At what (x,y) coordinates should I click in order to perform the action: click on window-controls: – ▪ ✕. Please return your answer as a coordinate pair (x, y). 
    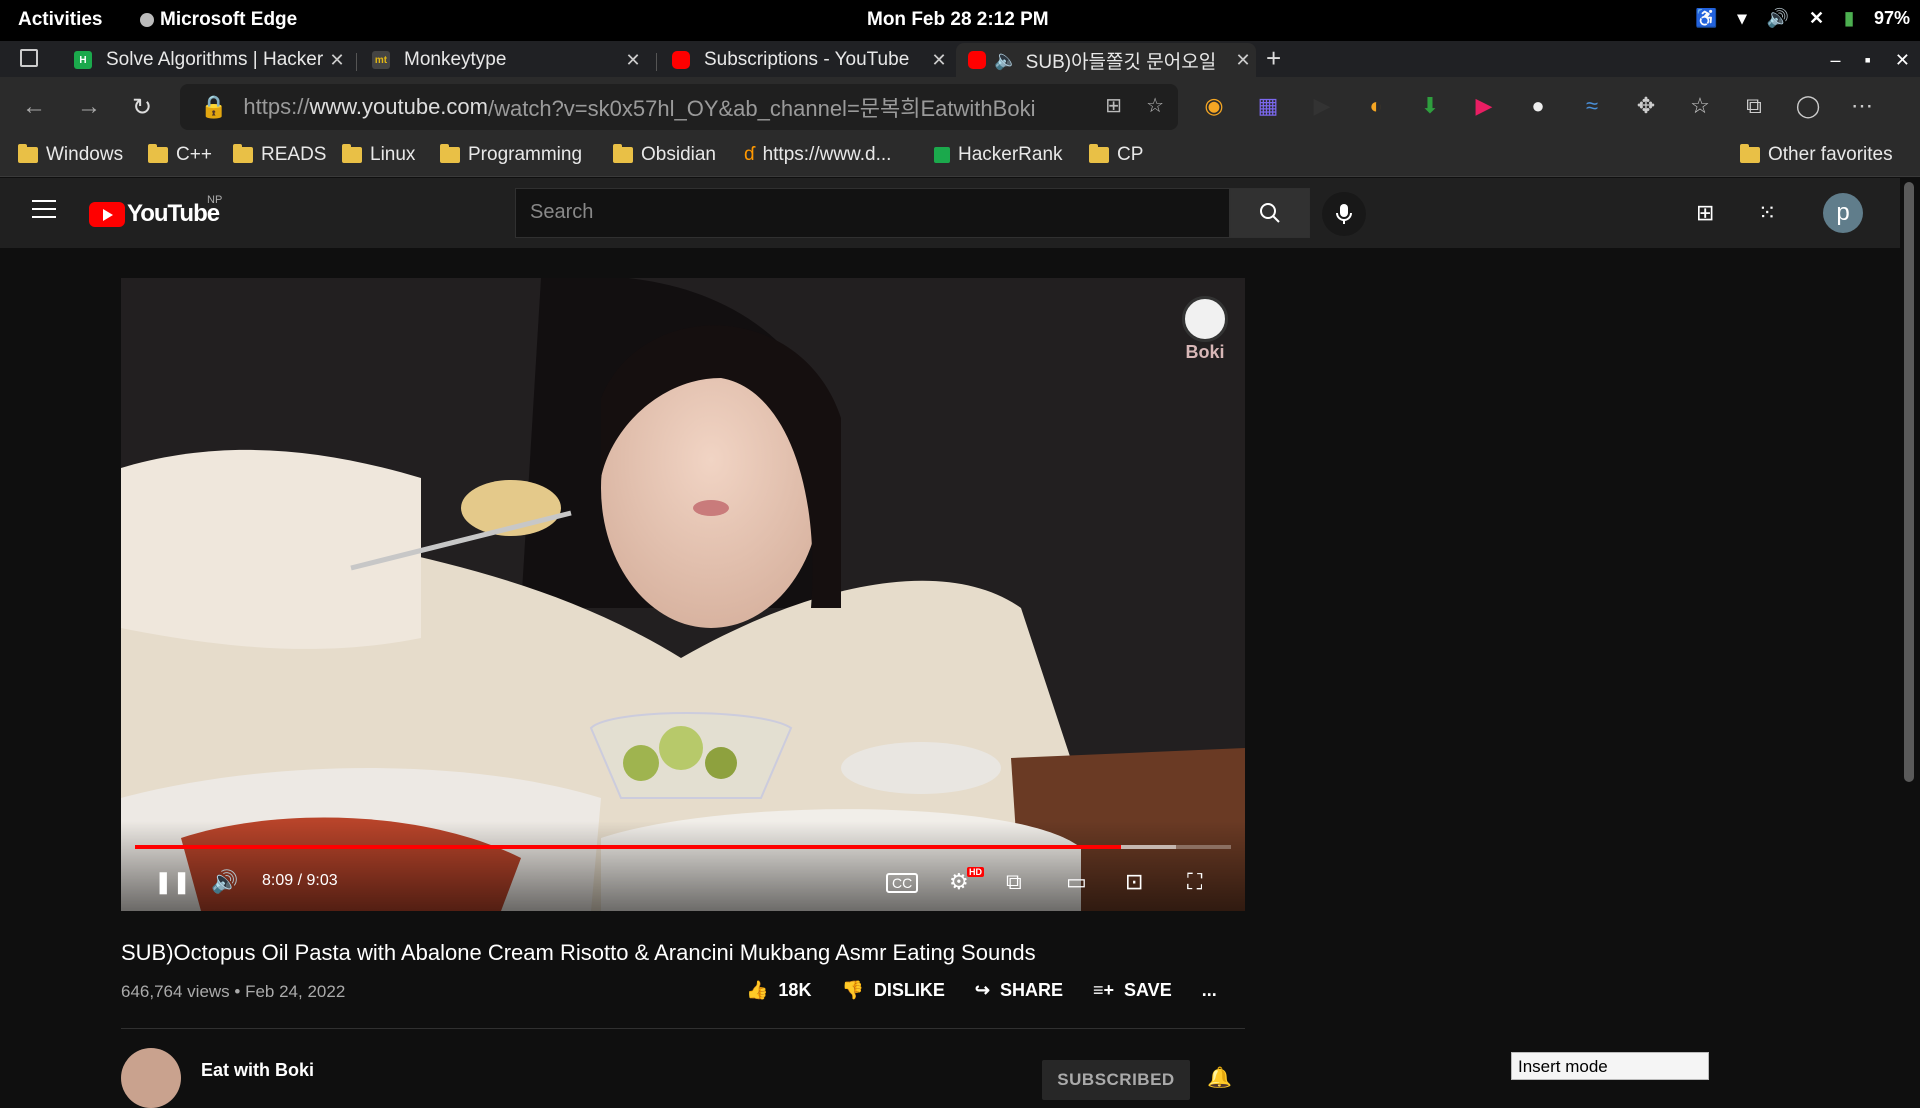
    Looking at the image, I should click on (1871, 60).